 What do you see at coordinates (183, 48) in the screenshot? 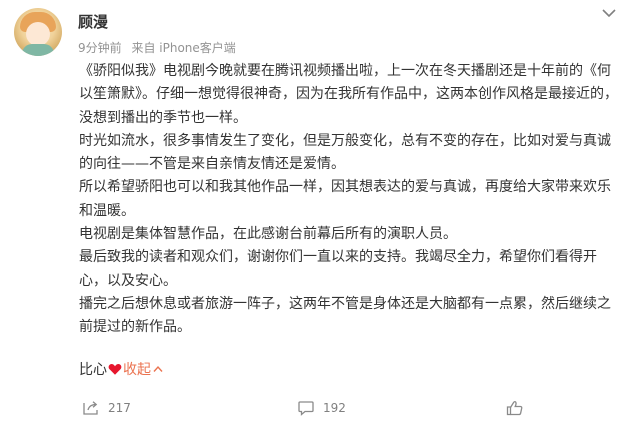
I see `post-source: 来自 iPhone客户端` at bounding box center [183, 48].